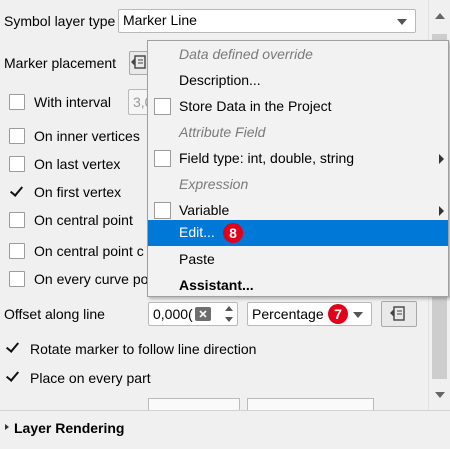 This screenshot has width=450, height=449. Describe the element at coordinates (255, 106) in the screenshot. I see `menu-item-label: Store Data in the Project` at that location.